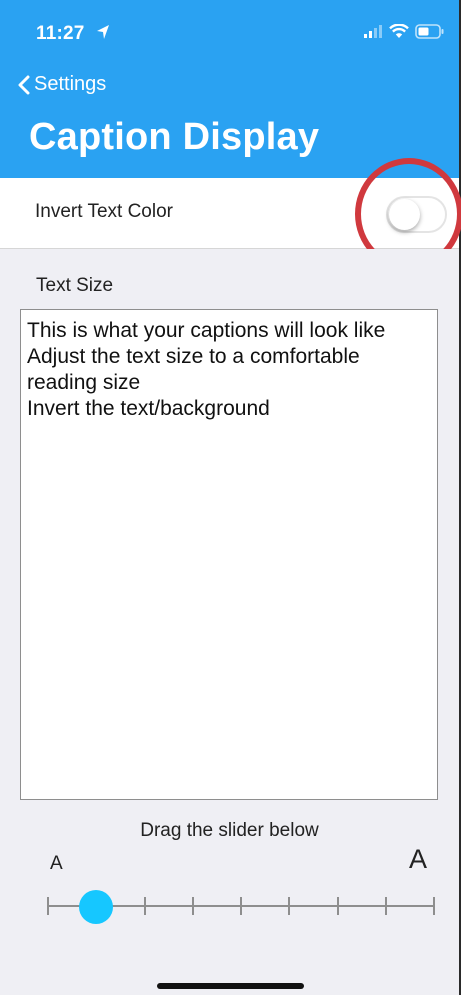 This screenshot has width=461, height=995. I want to click on battery-icon, so click(429, 31).